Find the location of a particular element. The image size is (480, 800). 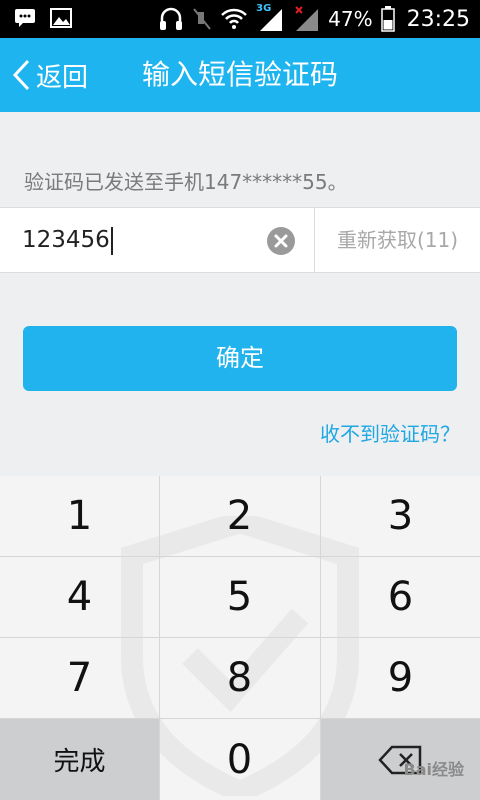

headphones-icon is located at coordinates (171, 18).